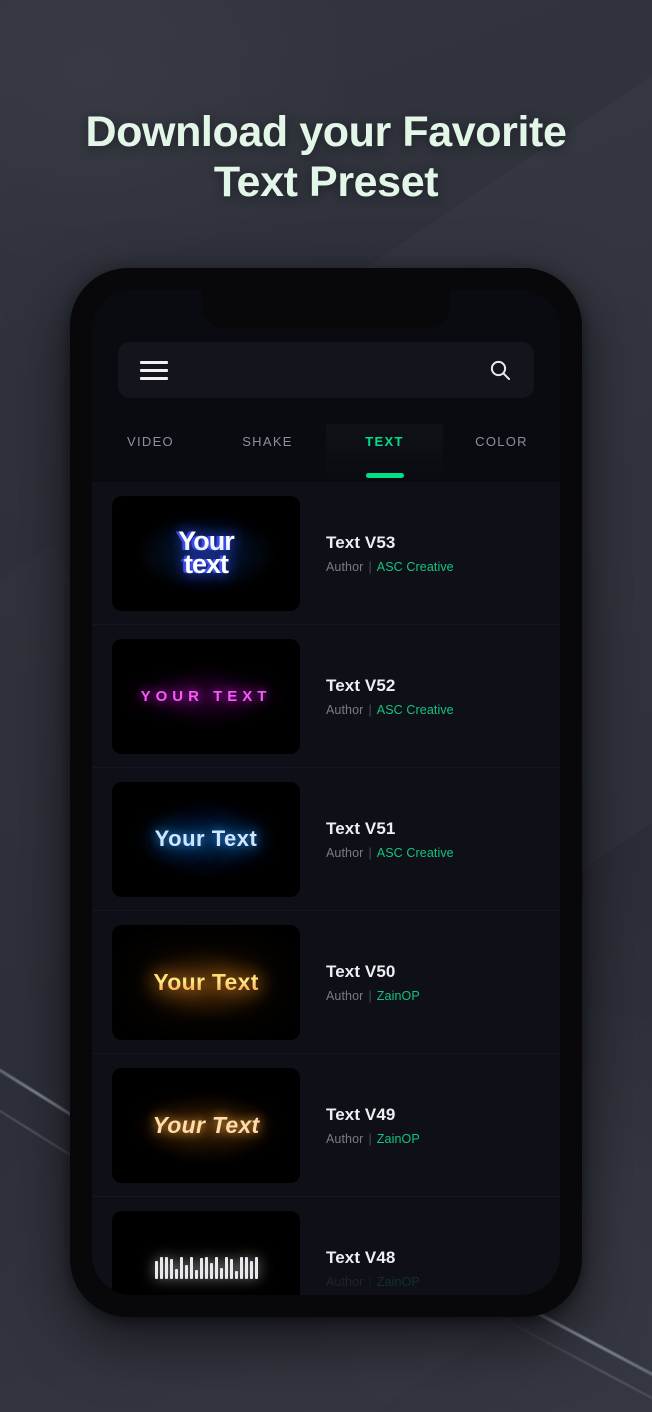 The width and height of the screenshot is (652, 1412). Describe the element at coordinates (206, 1252) in the screenshot. I see `preset-thumbnail` at that location.